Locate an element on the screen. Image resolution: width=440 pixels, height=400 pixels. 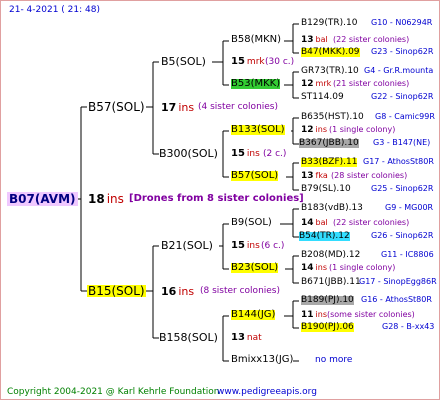
gen4-queen-6: B367(JBB).10 is located at coordinates (329, 143).